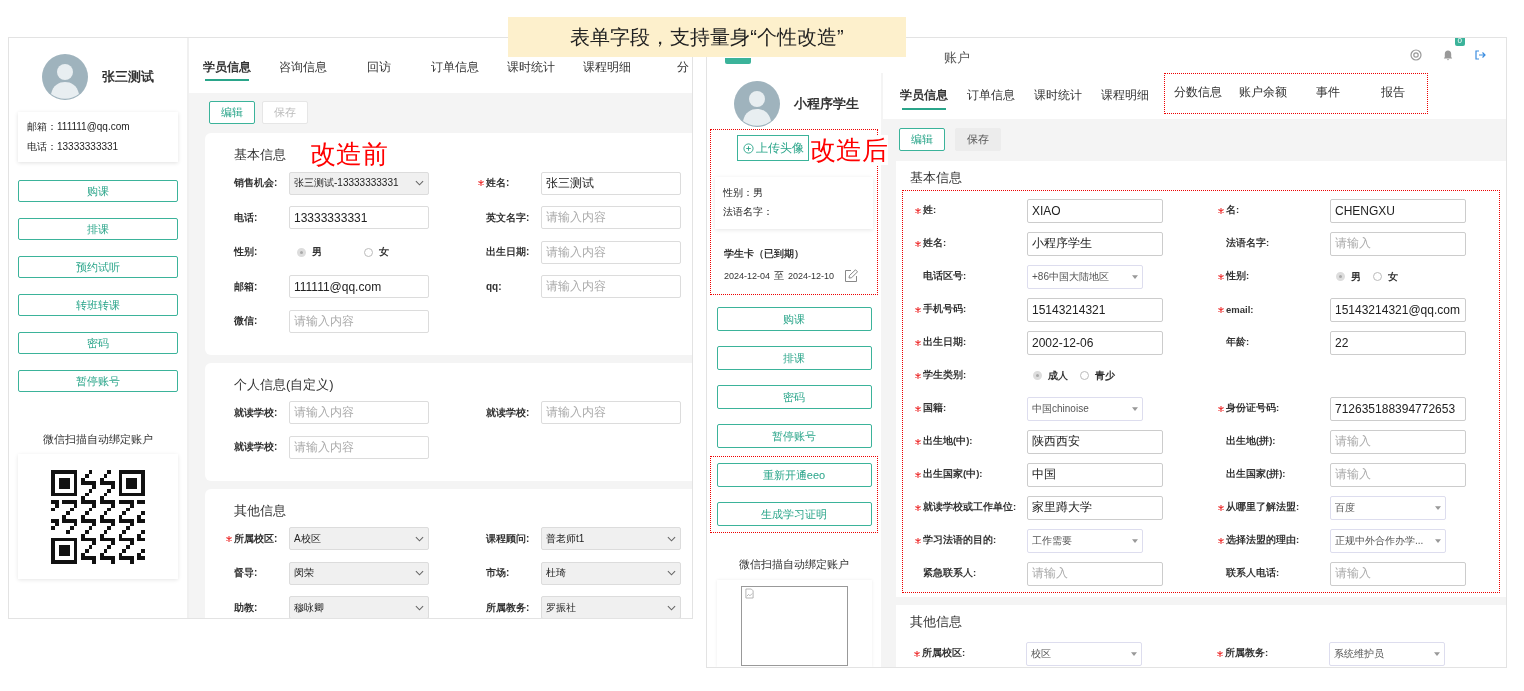 This screenshot has height=691, width=1524. Describe the element at coordinates (945, 375) in the screenshot. I see `field-label: 学生类别:` at that location.